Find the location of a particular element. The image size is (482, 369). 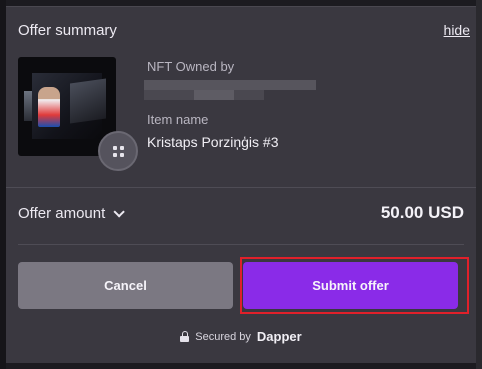

nft-owned-by-label: NFT Owned by is located at coordinates (191, 66).